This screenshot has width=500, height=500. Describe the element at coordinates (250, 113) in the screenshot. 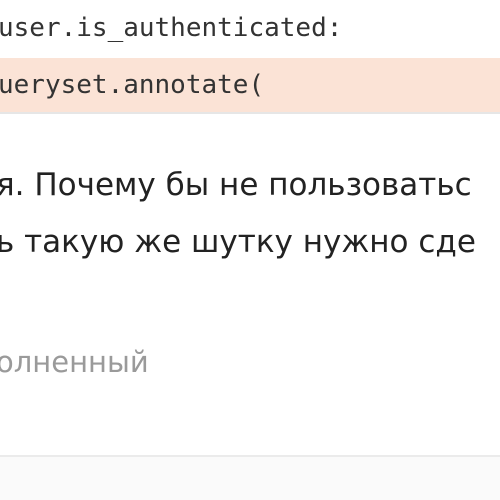

I see `code-block-divider` at that location.